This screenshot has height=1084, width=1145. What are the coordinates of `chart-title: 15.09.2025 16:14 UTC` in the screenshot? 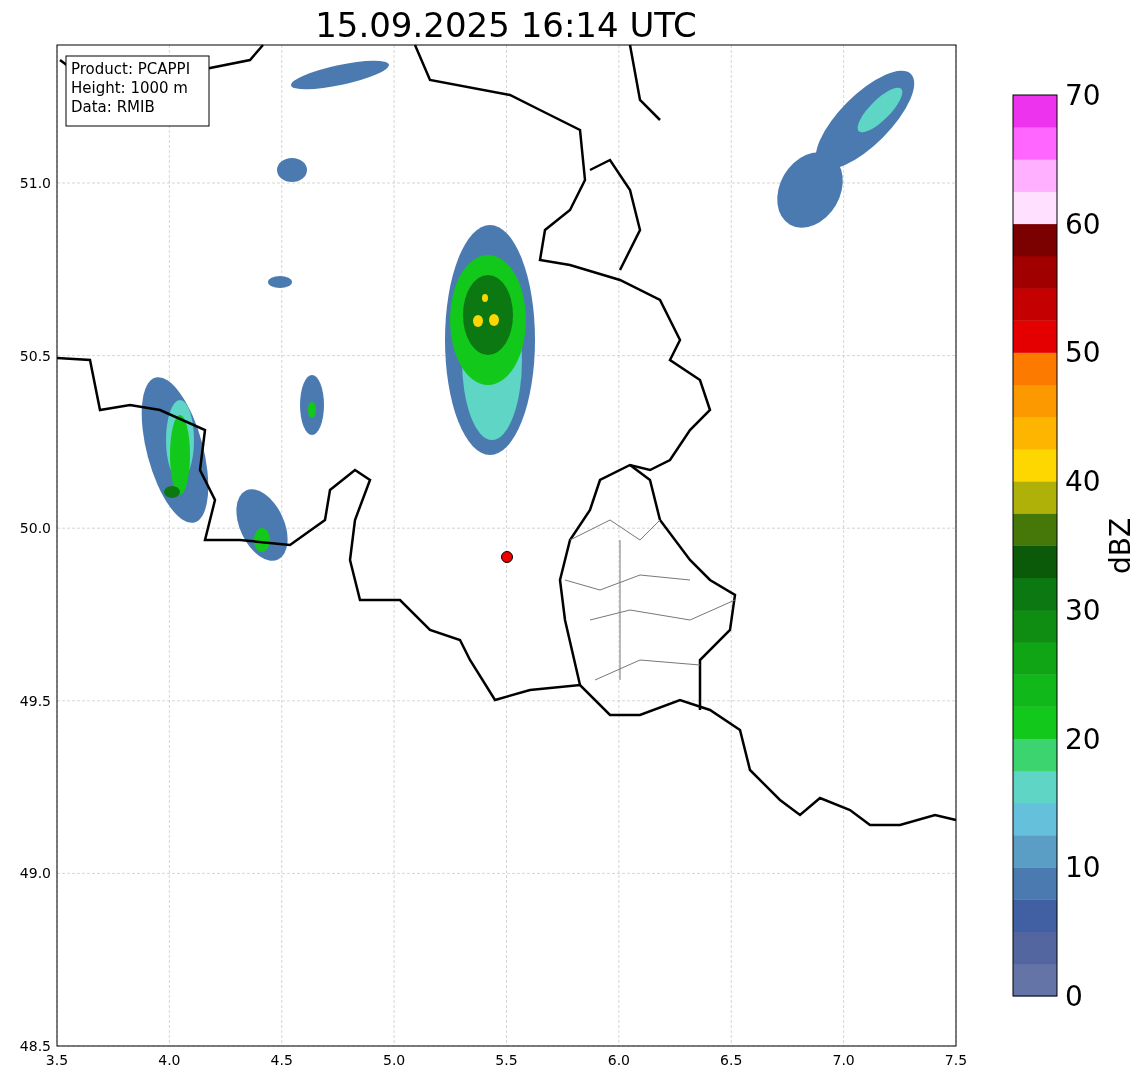 It's located at (506, 25).